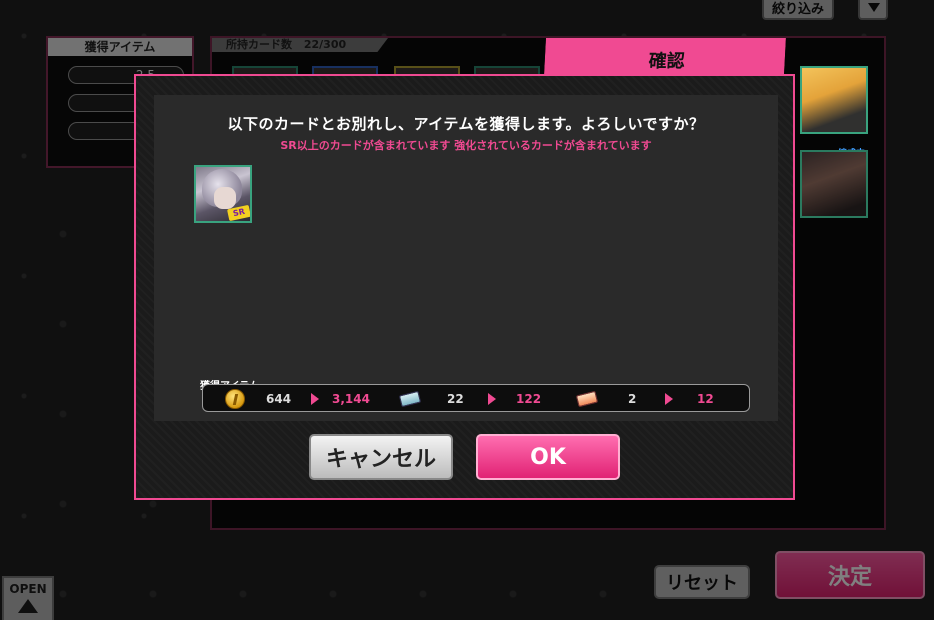 Image resolution: width=934 pixels, height=620 pixels. What do you see at coordinates (235, 399) in the screenshot?
I see `coin-icon` at bounding box center [235, 399].